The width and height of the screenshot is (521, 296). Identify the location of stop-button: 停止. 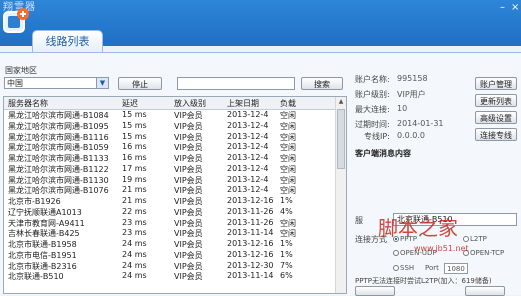
(140, 83).